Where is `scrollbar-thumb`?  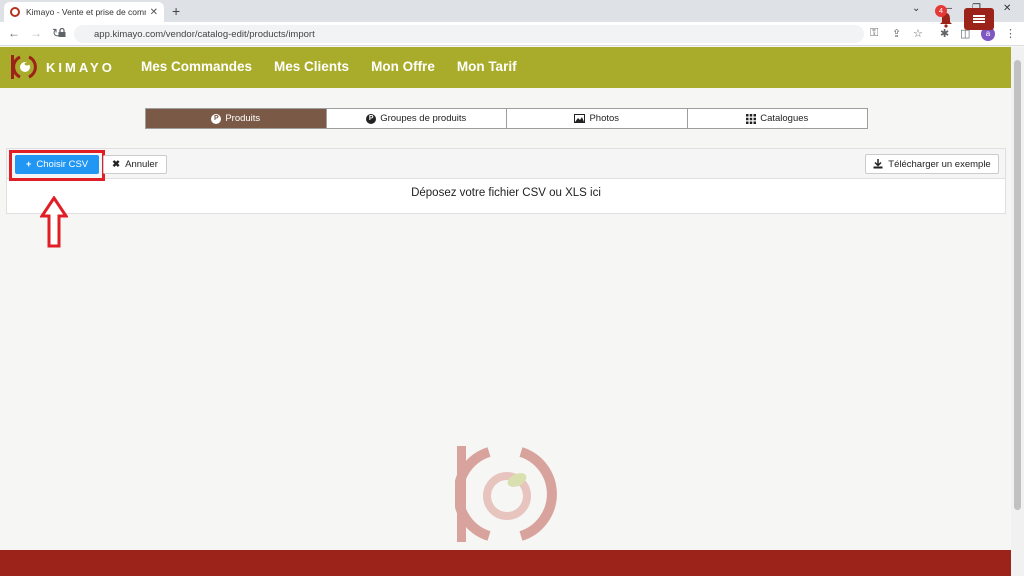 scrollbar-thumb is located at coordinates (1017, 285).